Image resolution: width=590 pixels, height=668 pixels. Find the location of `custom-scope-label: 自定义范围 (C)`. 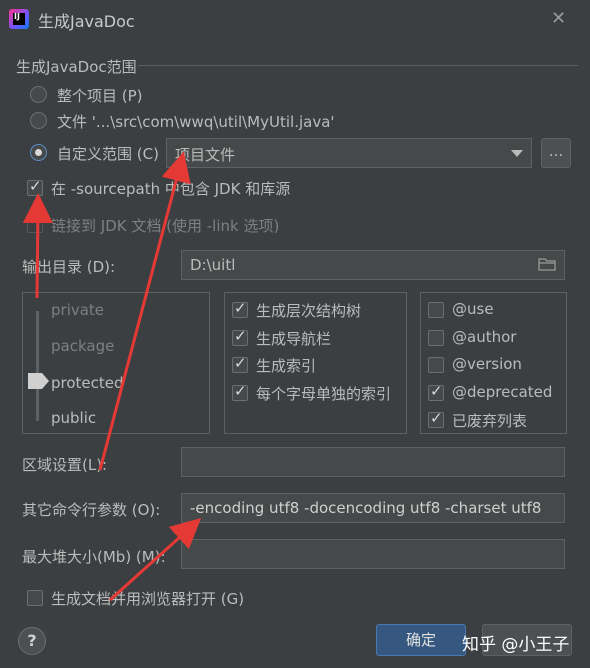

custom-scope-label: 自定义范围 (C) is located at coordinates (108, 153).